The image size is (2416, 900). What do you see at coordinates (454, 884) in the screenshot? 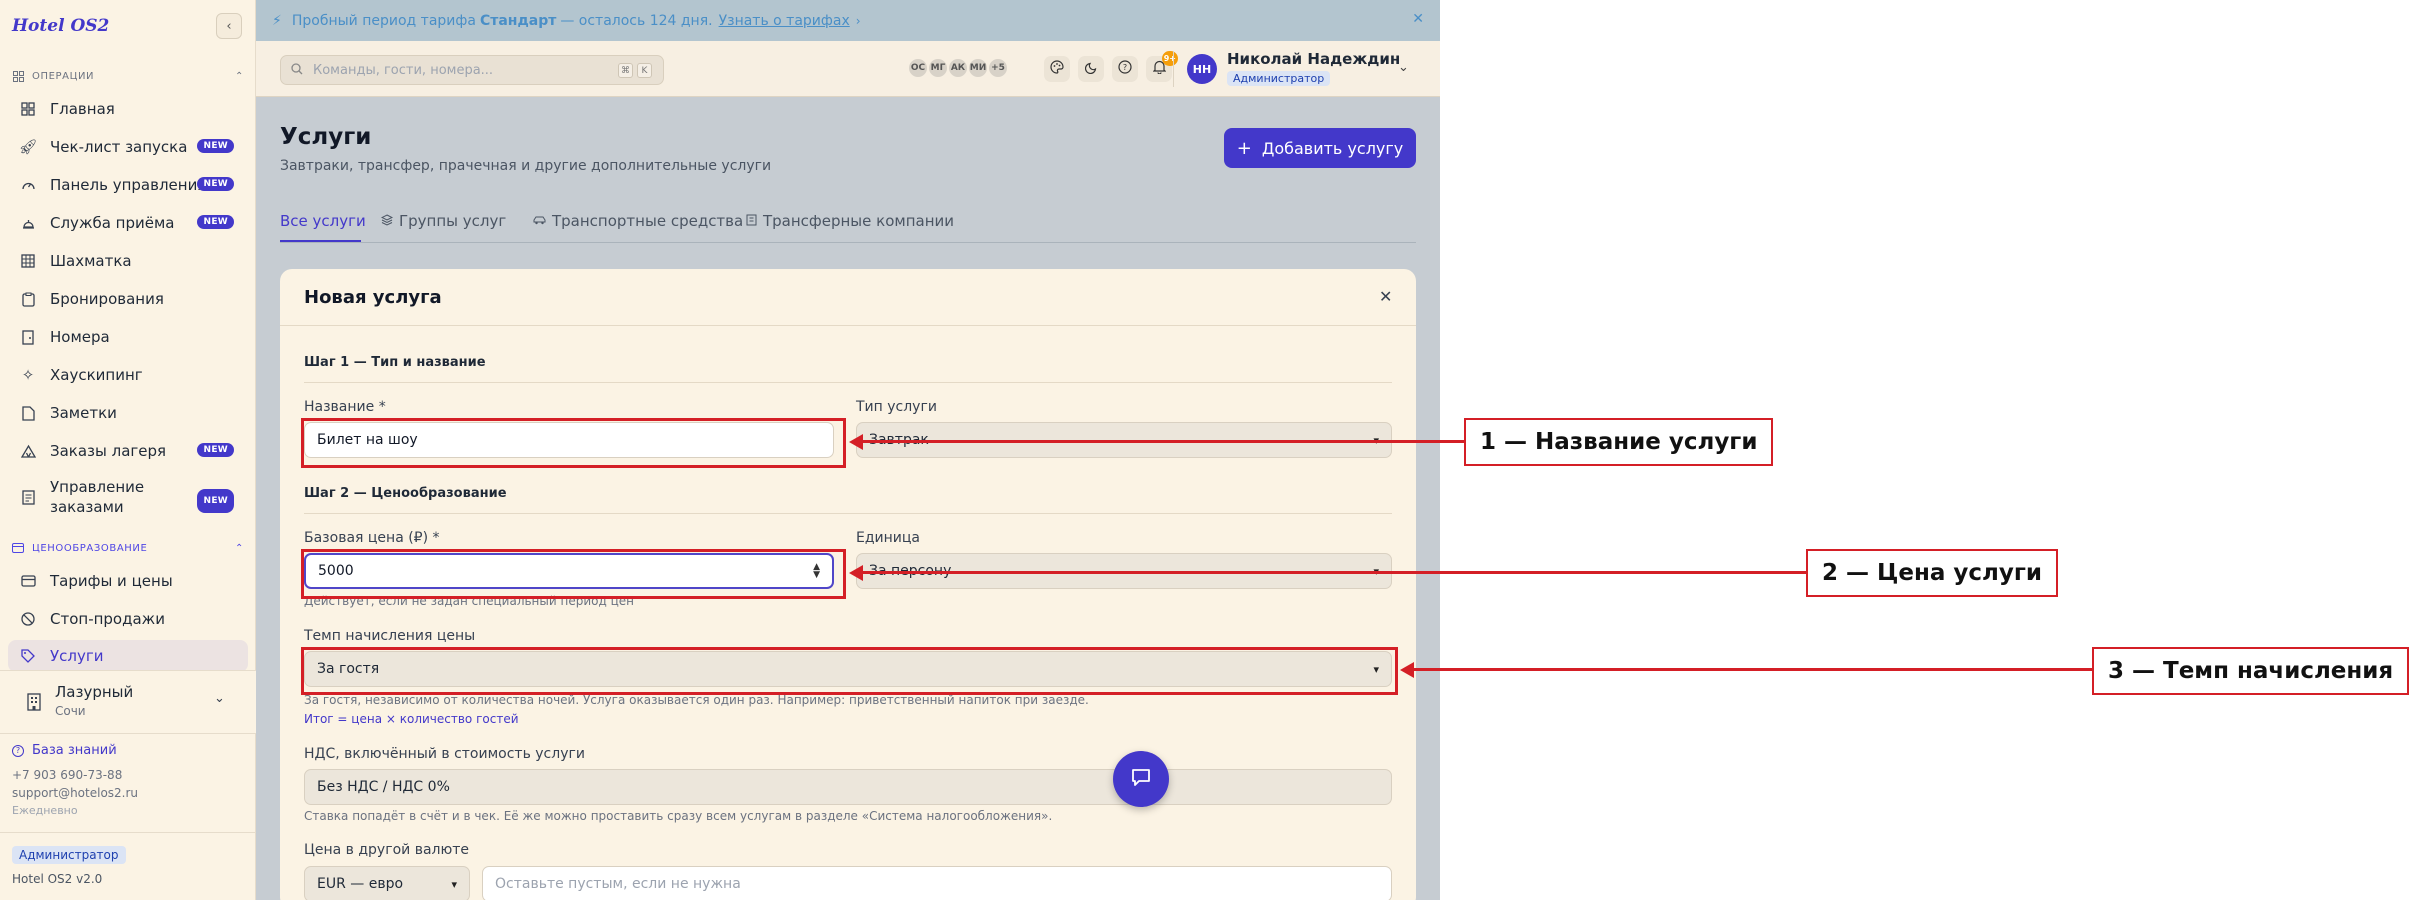
I see `chevron-down-icon: ▾` at bounding box center [454, 884].